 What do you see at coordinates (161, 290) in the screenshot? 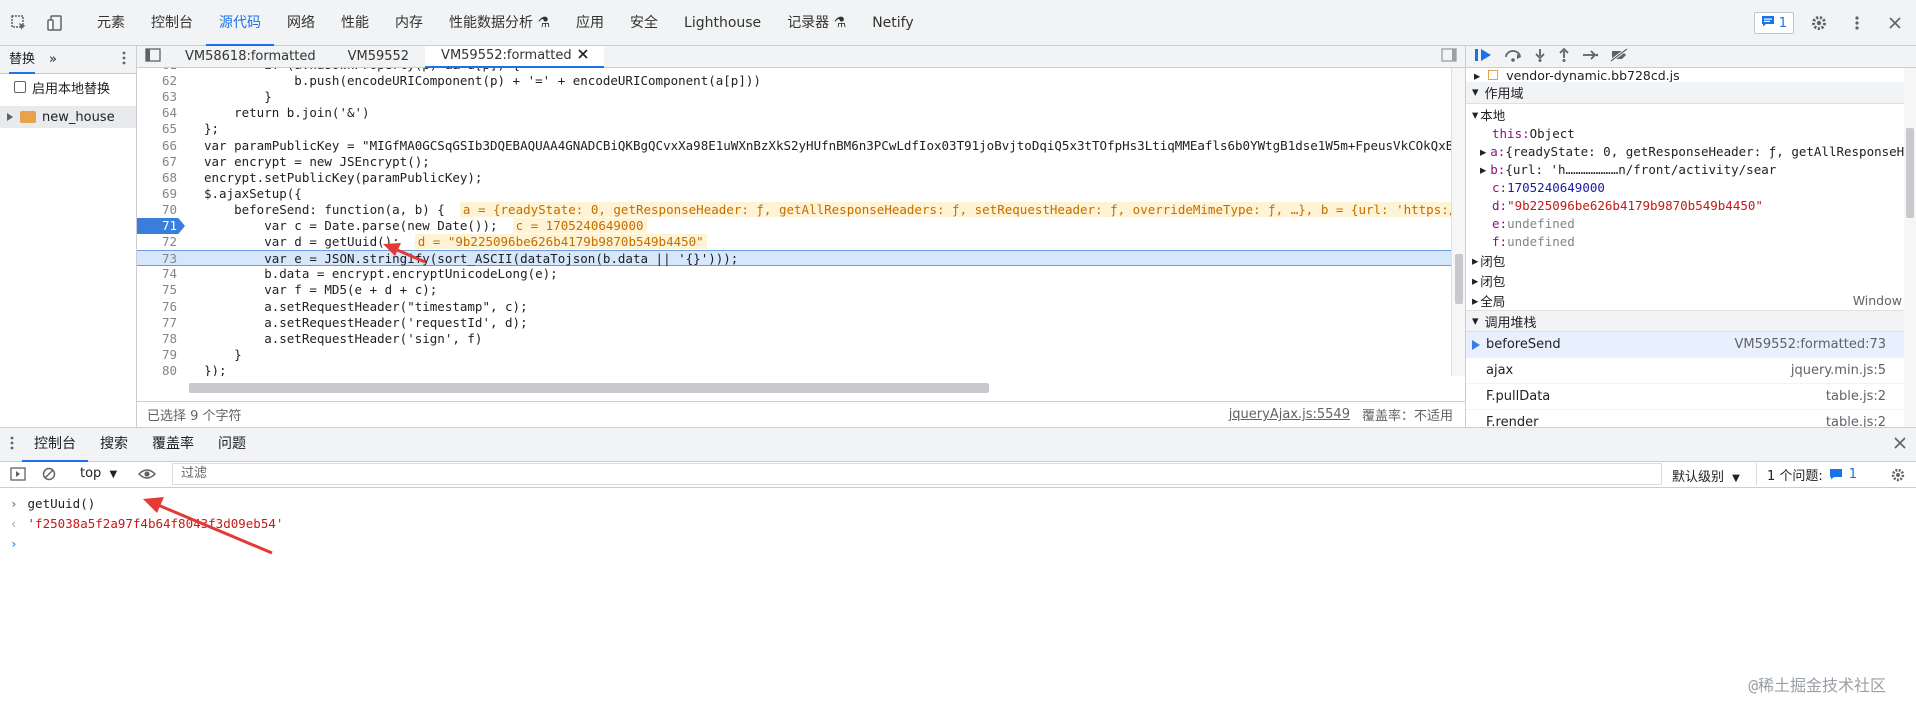
I see `line-number: 75` at bounding box center [161, 290].